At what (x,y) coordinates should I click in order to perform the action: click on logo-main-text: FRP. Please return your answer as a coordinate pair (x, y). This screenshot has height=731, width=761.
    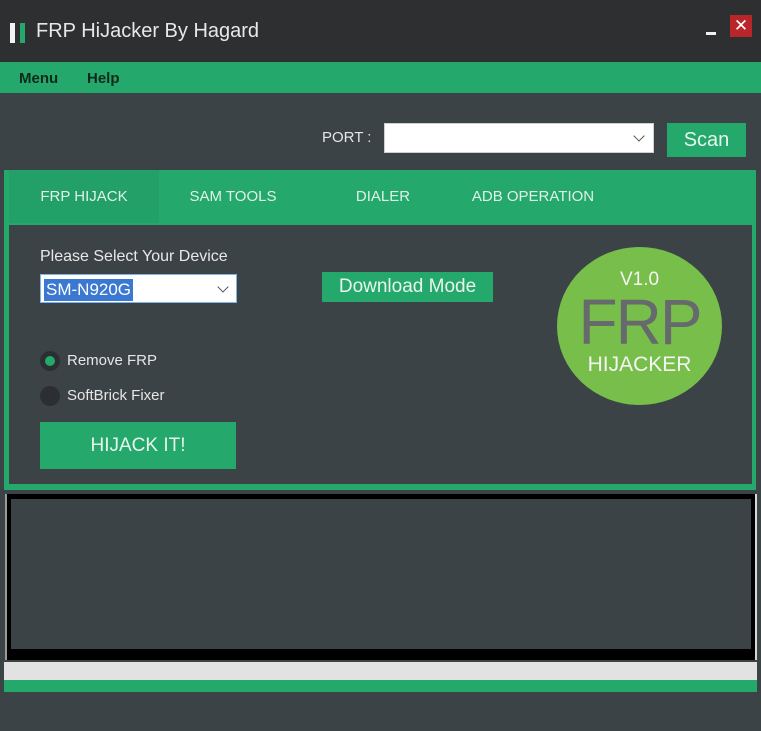
    Looking at the image, I should click on (640, 322).